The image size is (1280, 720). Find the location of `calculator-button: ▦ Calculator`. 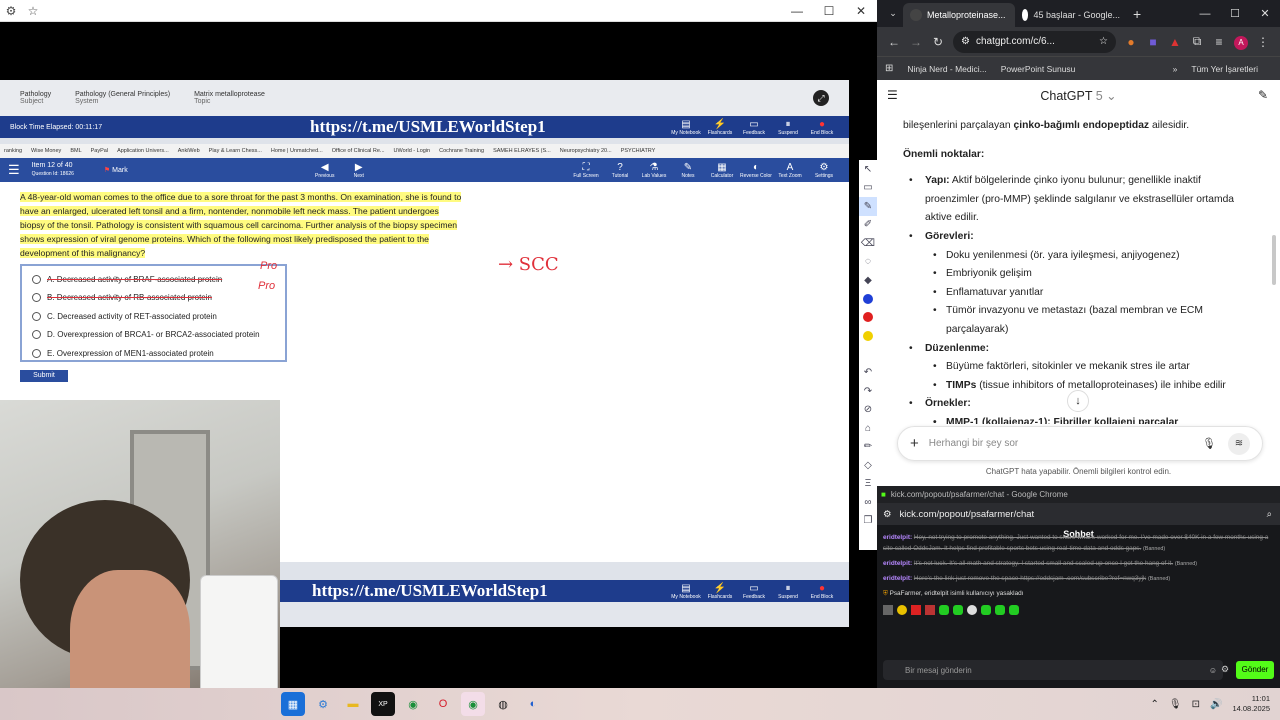

calculator-button: ▦ Calculator is located at coordinates (722, 170).